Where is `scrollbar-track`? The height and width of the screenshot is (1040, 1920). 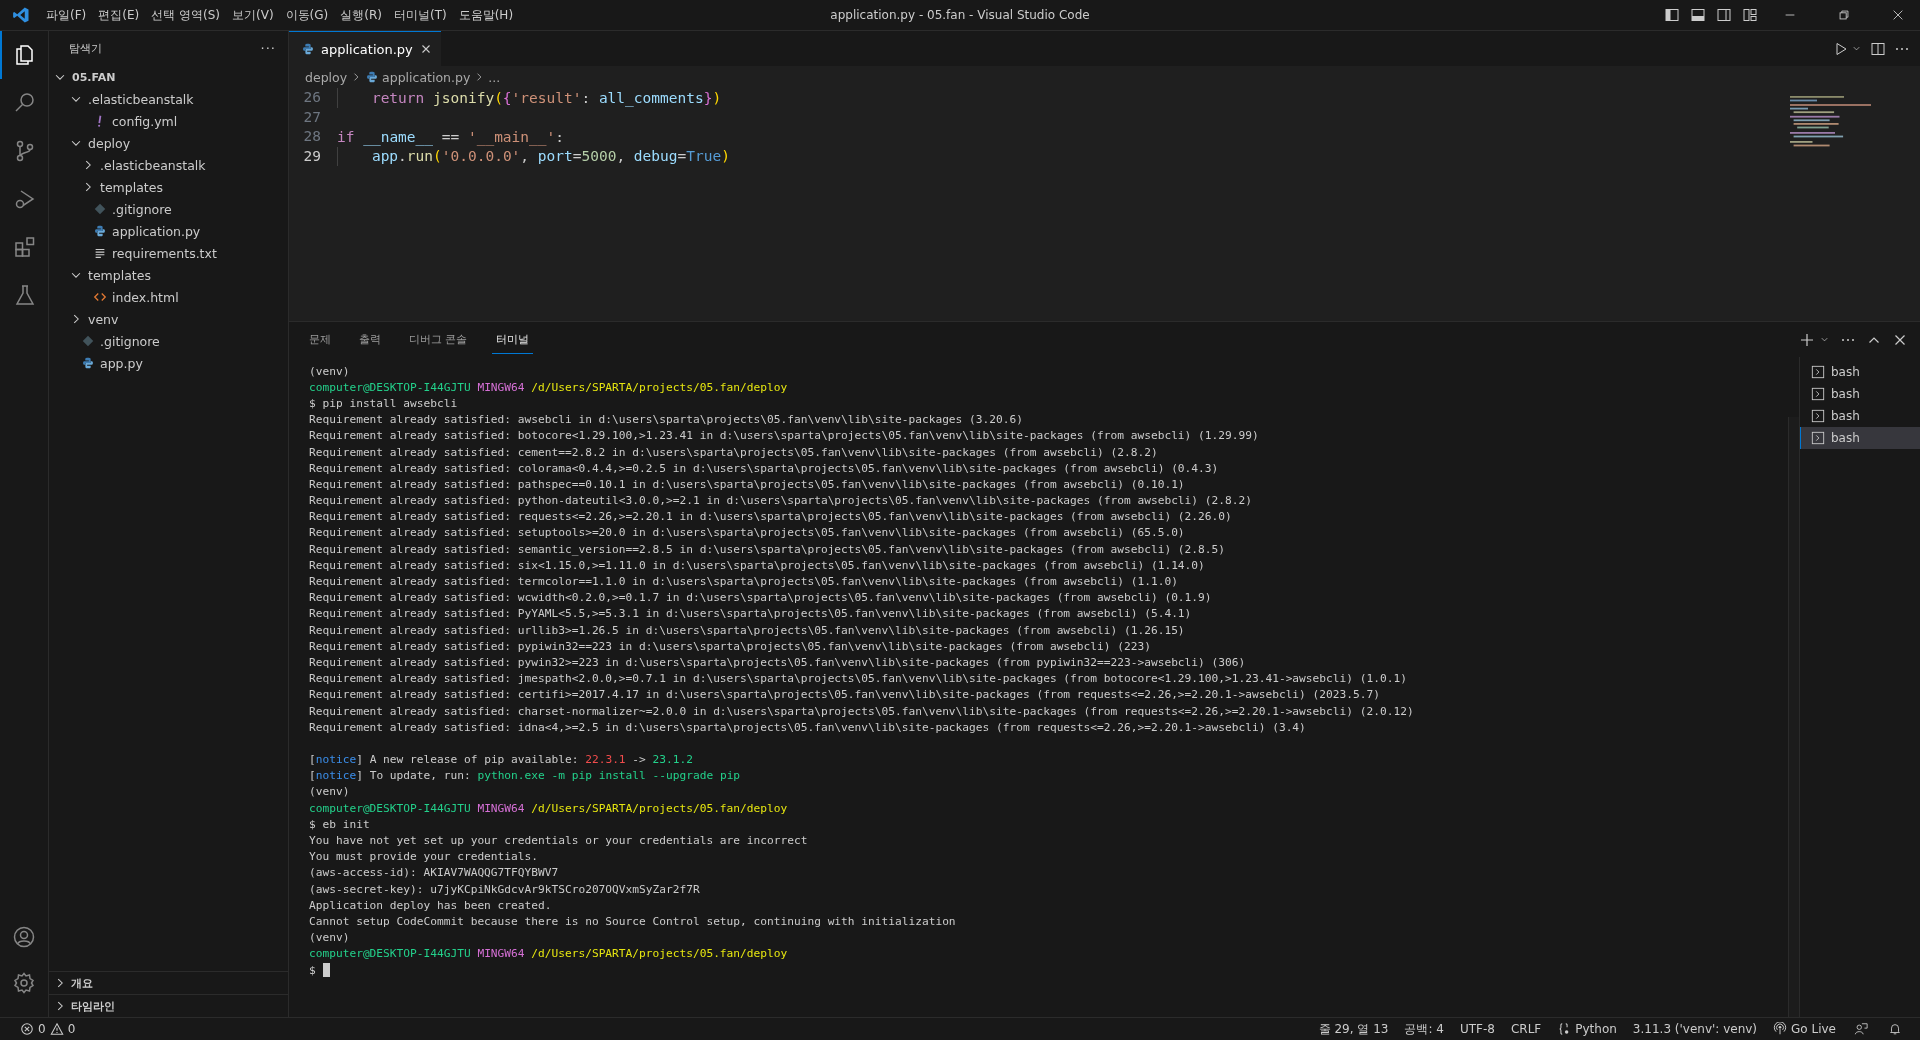
scrollbar-track is located at coordinates (1793, 717).